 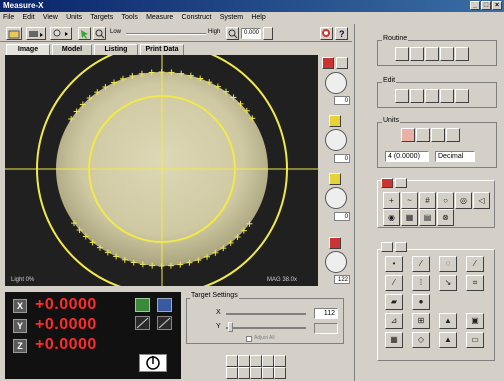 What do you see at coordinates (438, 135) in the screenshot?
I see `angle-button` at bounding box center [438, 135].